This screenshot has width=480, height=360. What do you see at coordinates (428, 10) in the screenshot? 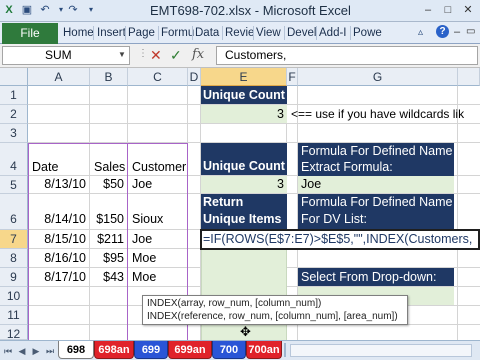
I see `minimize-icon: –` at bounding box center [428, 10].